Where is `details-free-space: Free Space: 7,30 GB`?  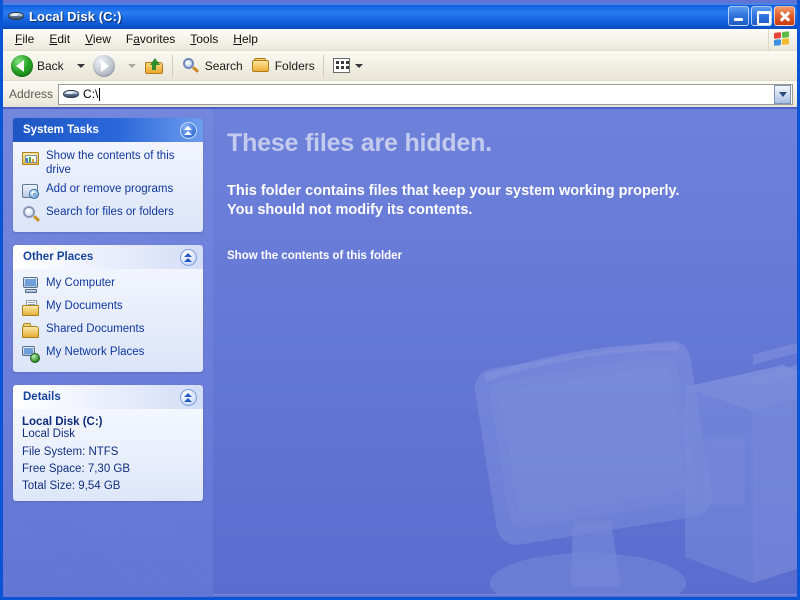 details-free-space: Free Space: 7,30 GB is located at coordinates (76, 469).